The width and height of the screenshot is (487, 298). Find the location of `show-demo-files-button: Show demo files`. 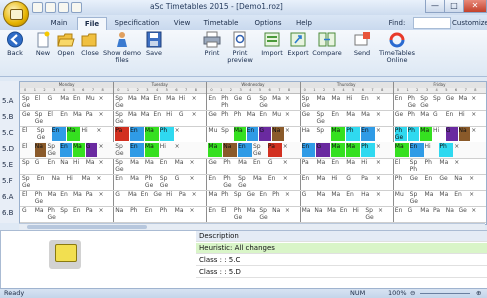

show-demo-files-button: Show demo files is located at coordinates (122, 47).